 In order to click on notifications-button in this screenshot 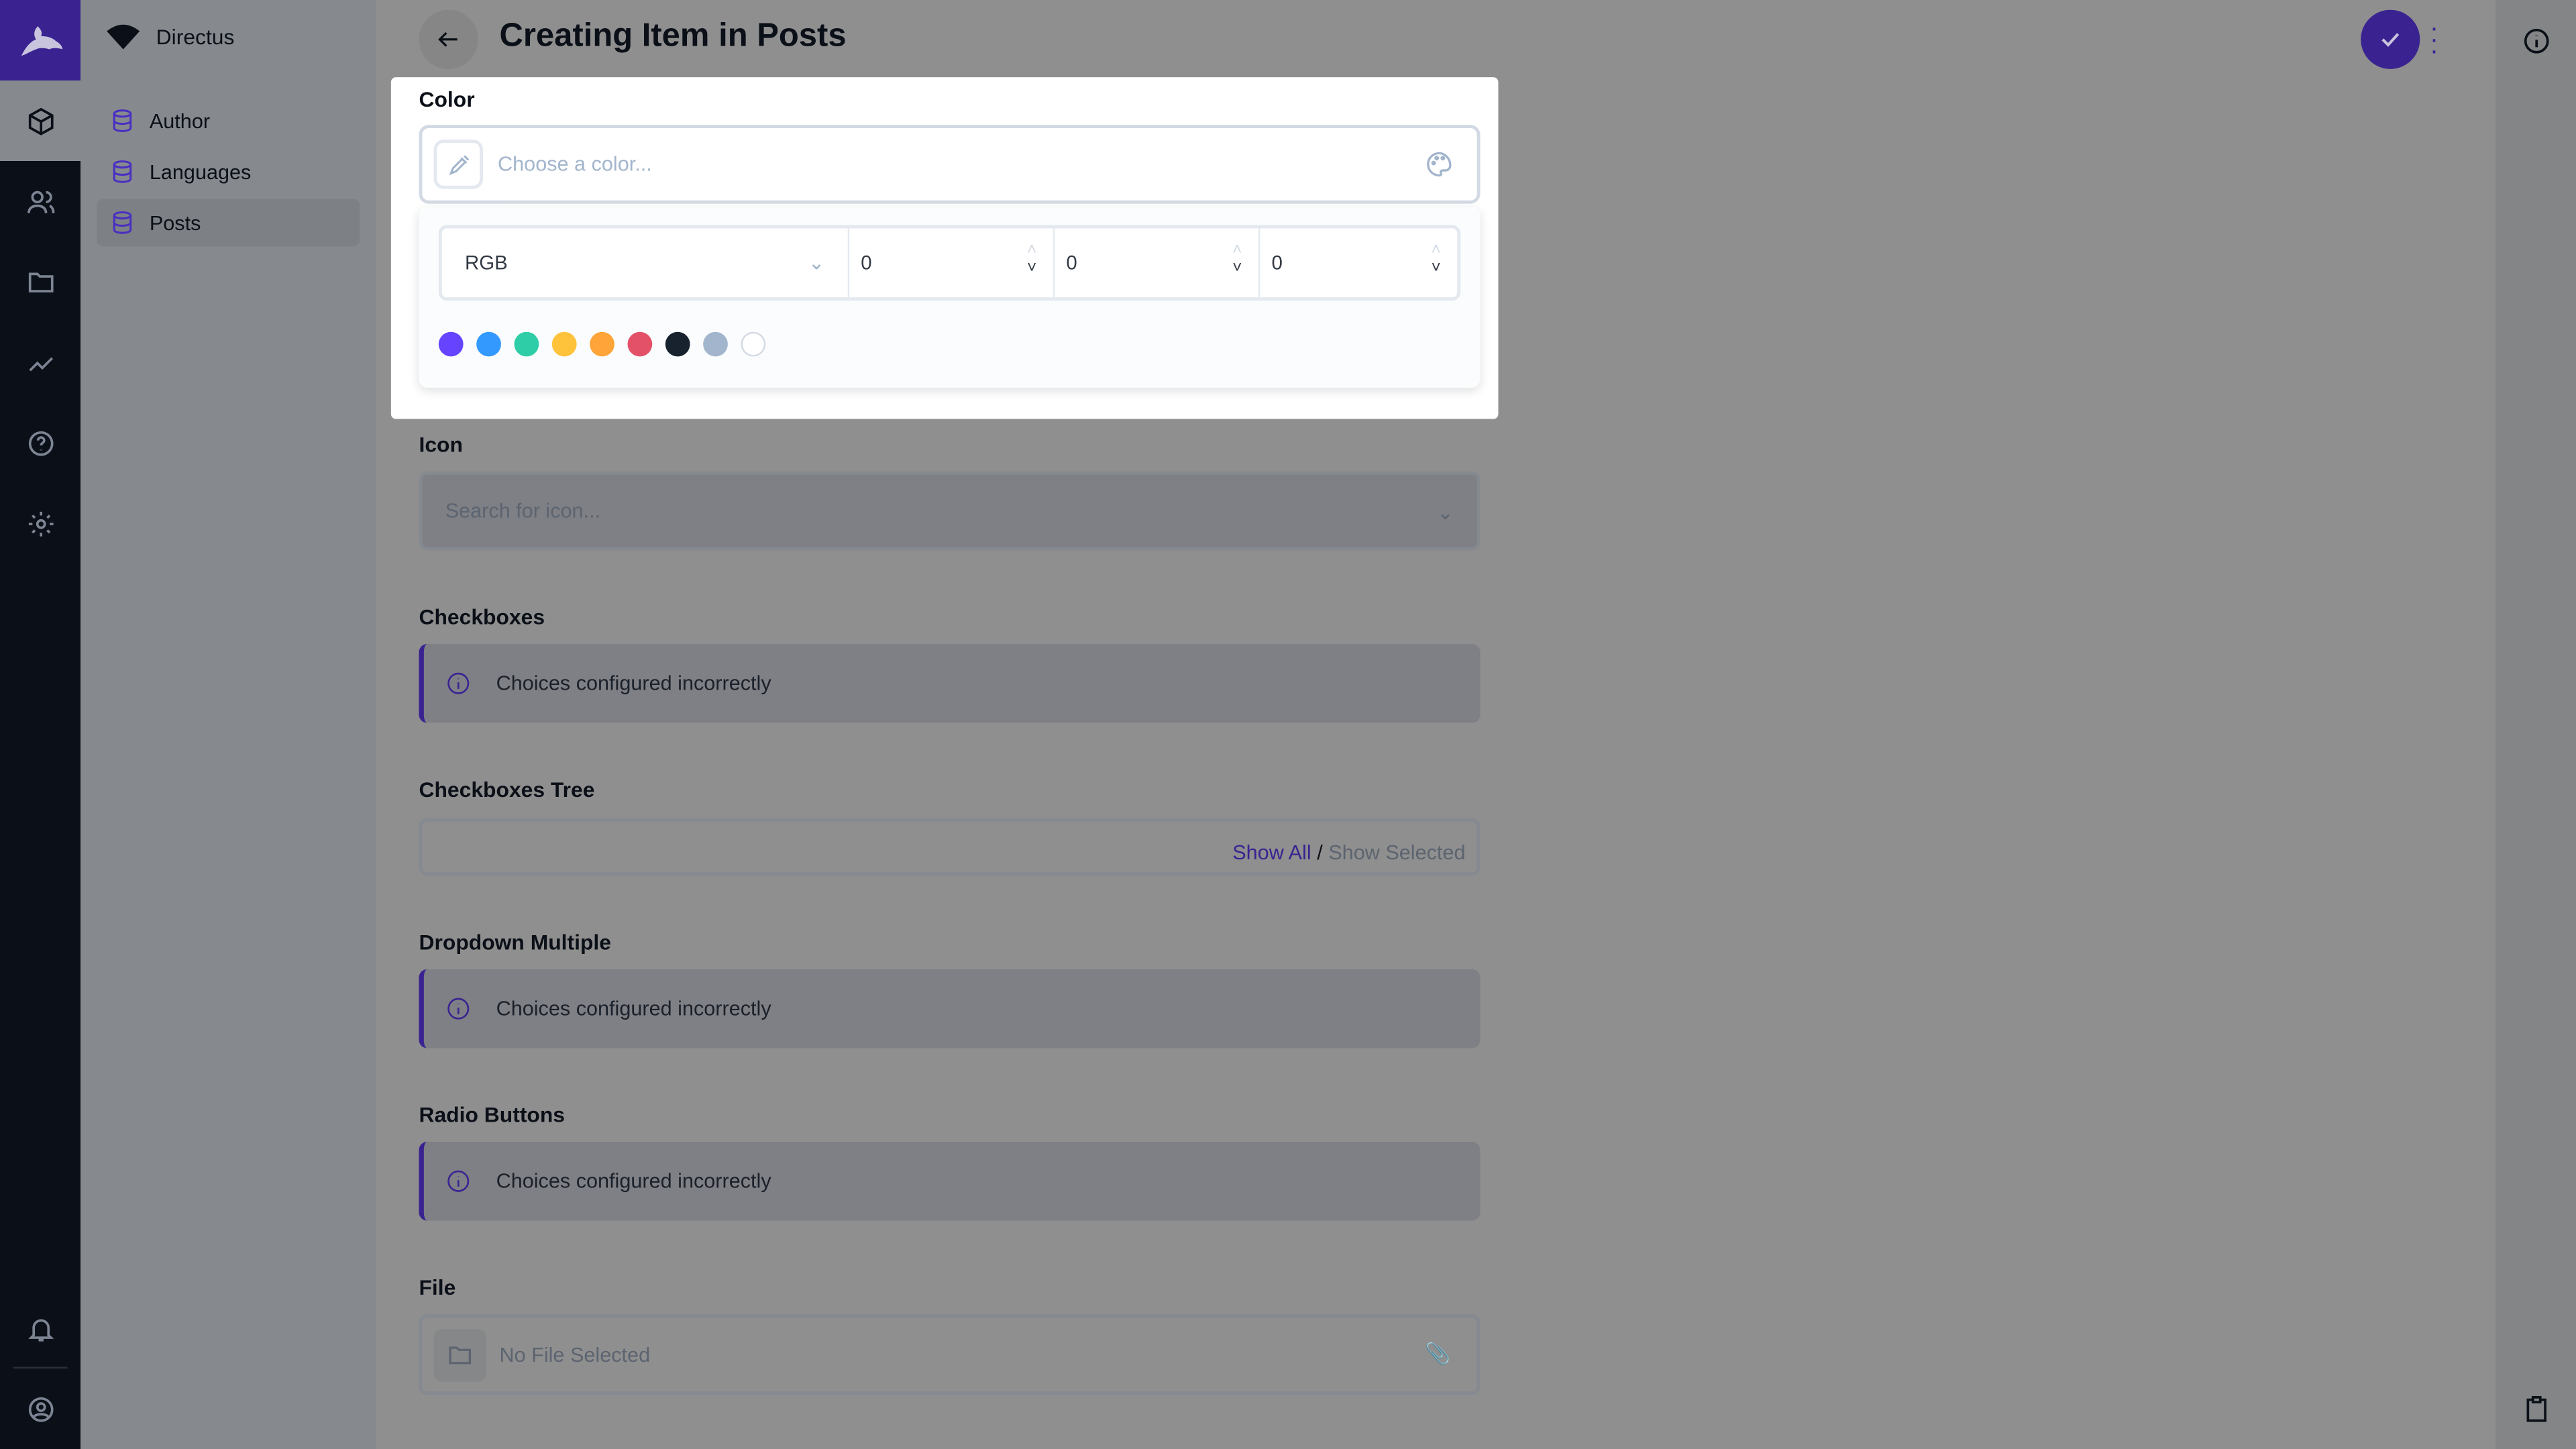, I will do `click(40, 1328)`.